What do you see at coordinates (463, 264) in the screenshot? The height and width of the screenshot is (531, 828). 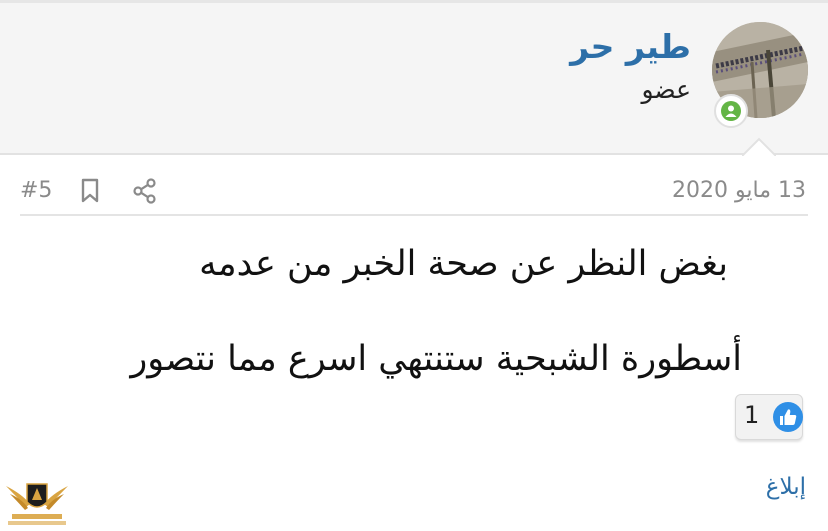 I see `post-text-line: بغض النظر عن صحة الخبر من عدمه` at bounding box center [463, 264].